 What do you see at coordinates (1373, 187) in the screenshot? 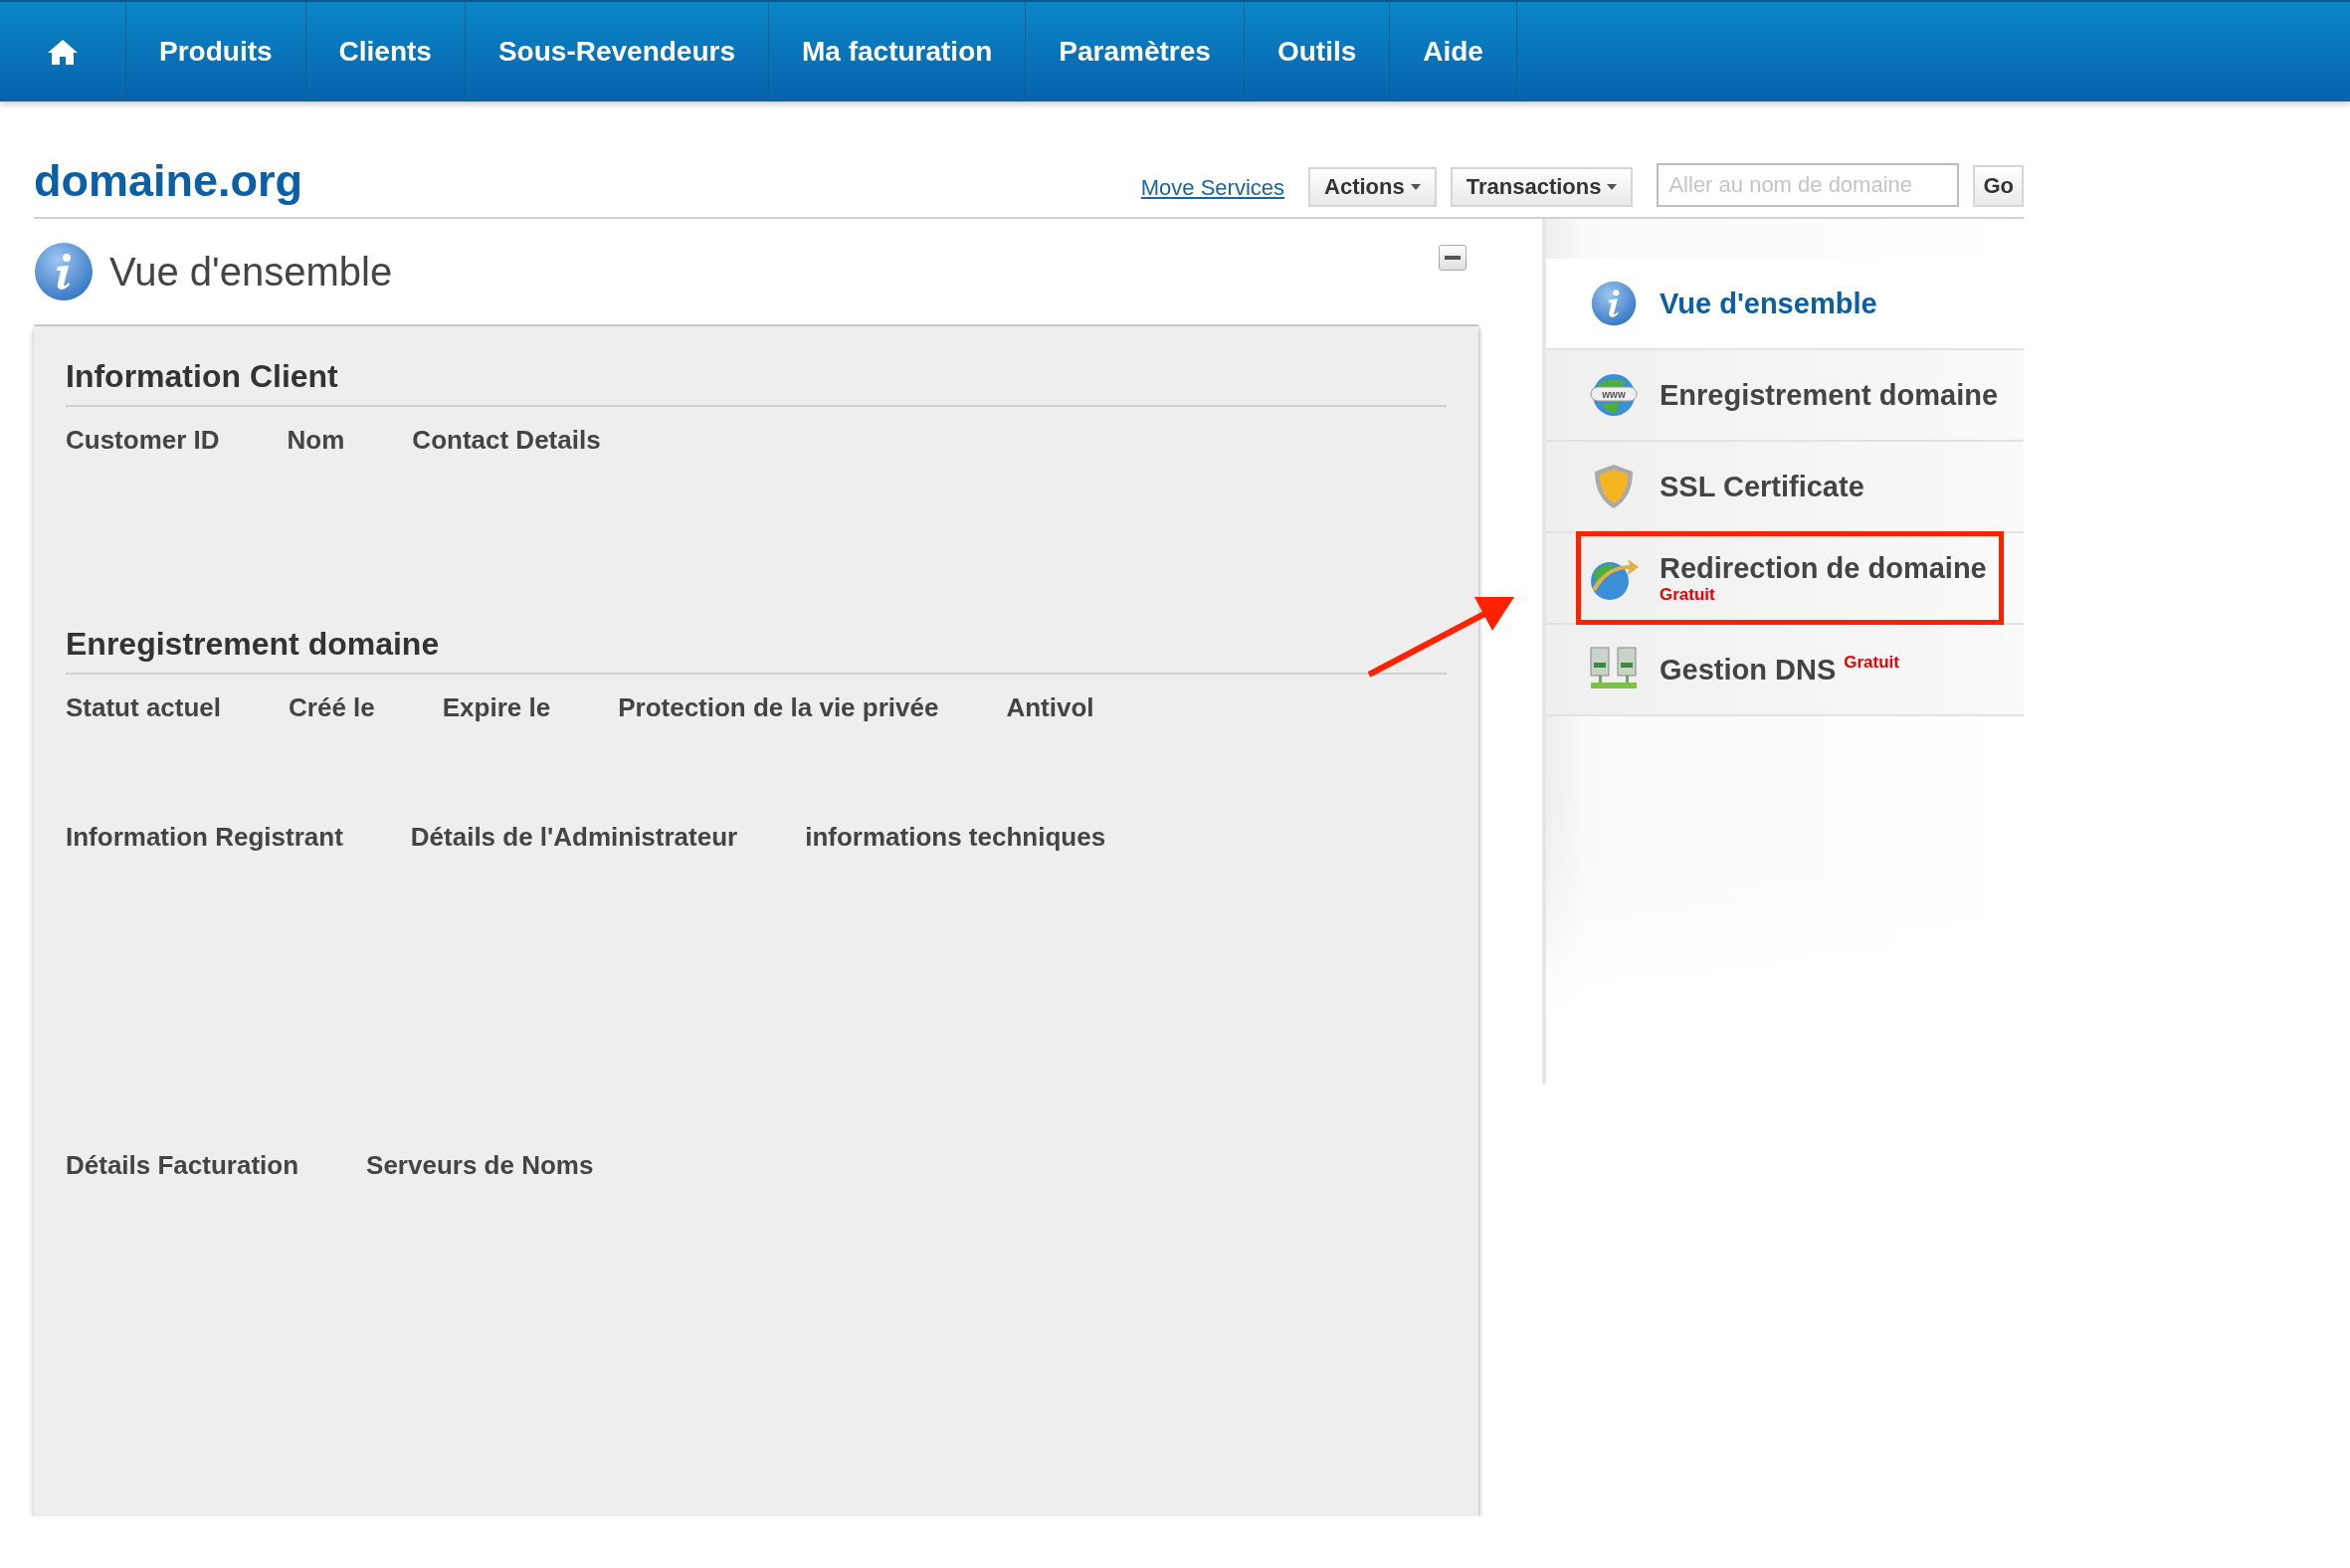
I see `dropdown-button: Actions` at bounding box center [1373, 187].